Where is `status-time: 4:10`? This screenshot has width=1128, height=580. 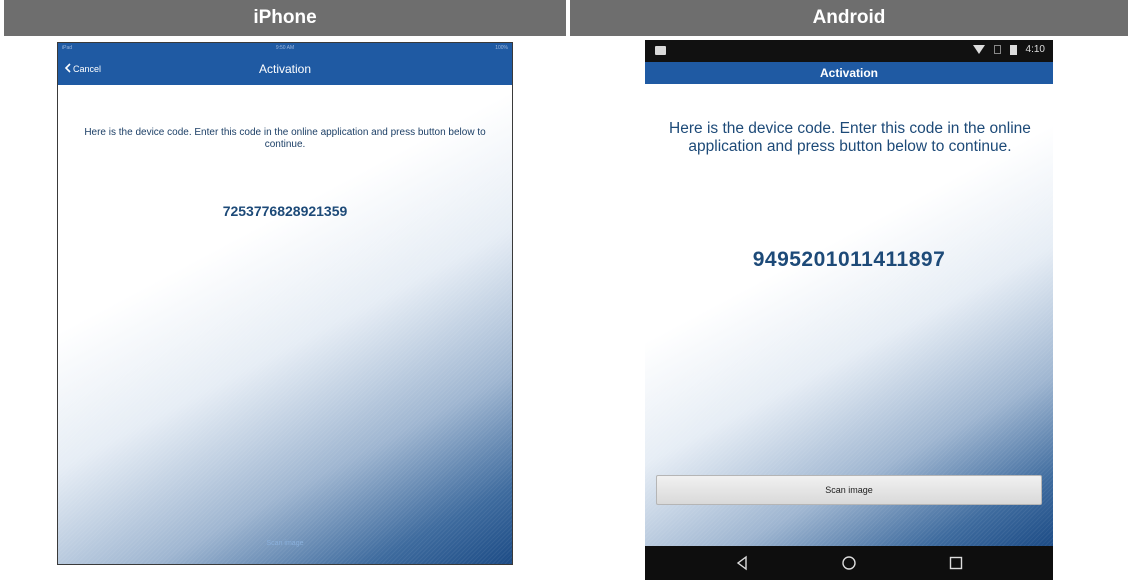 status-time: 4:10 is located at coordinates (1035, 49).